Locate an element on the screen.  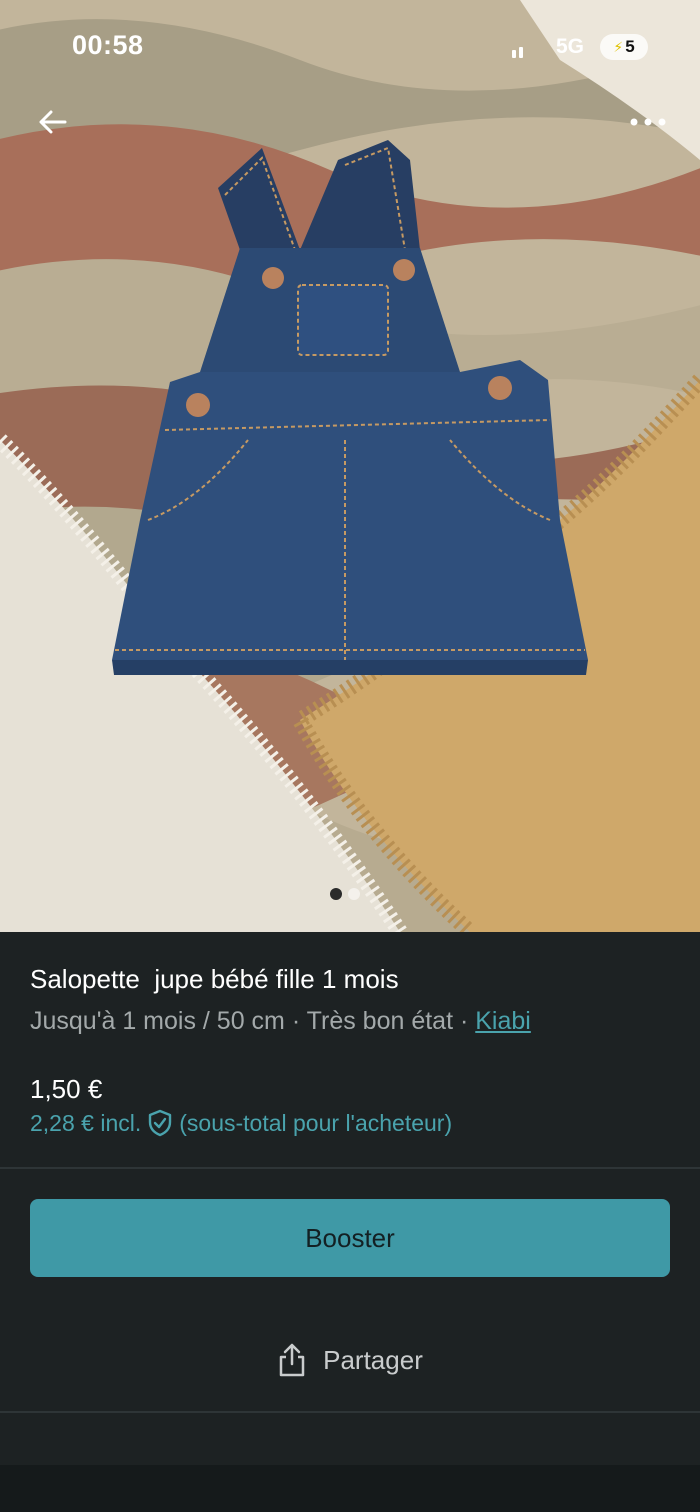
pager-dot-active is located at coordinates (336, 894).